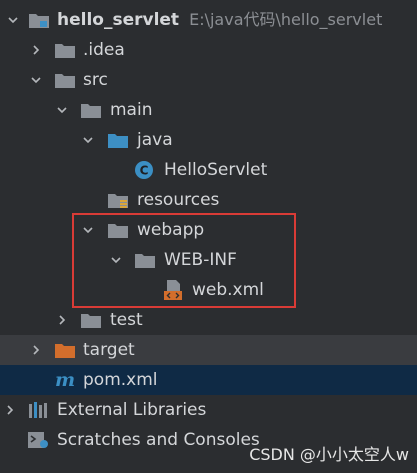  What do you see at coordinates (228, 290) in the screenshot?
I see `file-label-web-xml: web.xml` at bounding box center [228, 290].